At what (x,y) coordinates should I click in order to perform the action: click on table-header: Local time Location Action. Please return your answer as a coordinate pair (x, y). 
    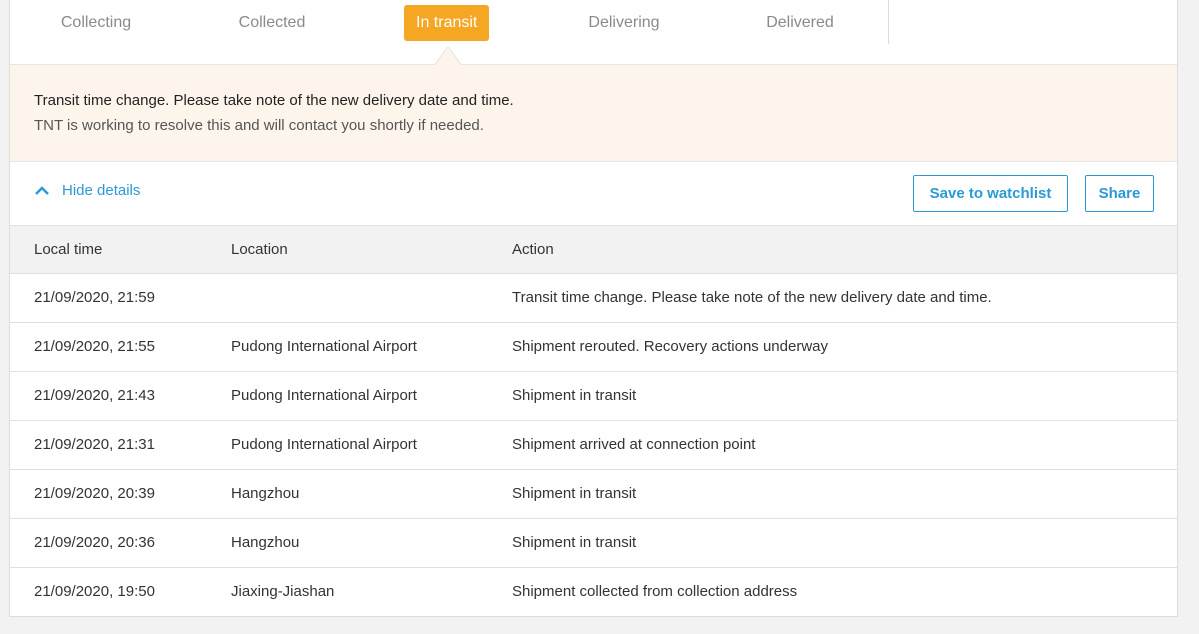
    Looking at the image, I should click on (593, 249).